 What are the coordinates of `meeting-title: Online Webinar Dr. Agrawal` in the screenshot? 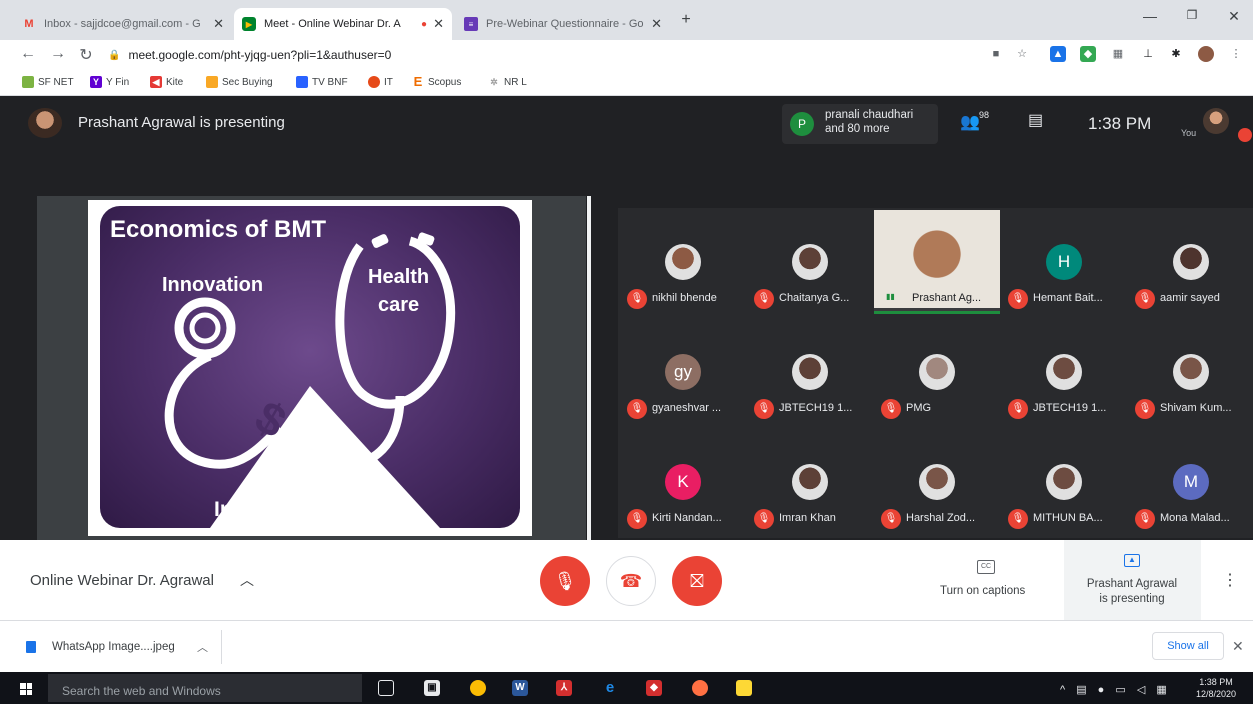 It's located at (122, 580).